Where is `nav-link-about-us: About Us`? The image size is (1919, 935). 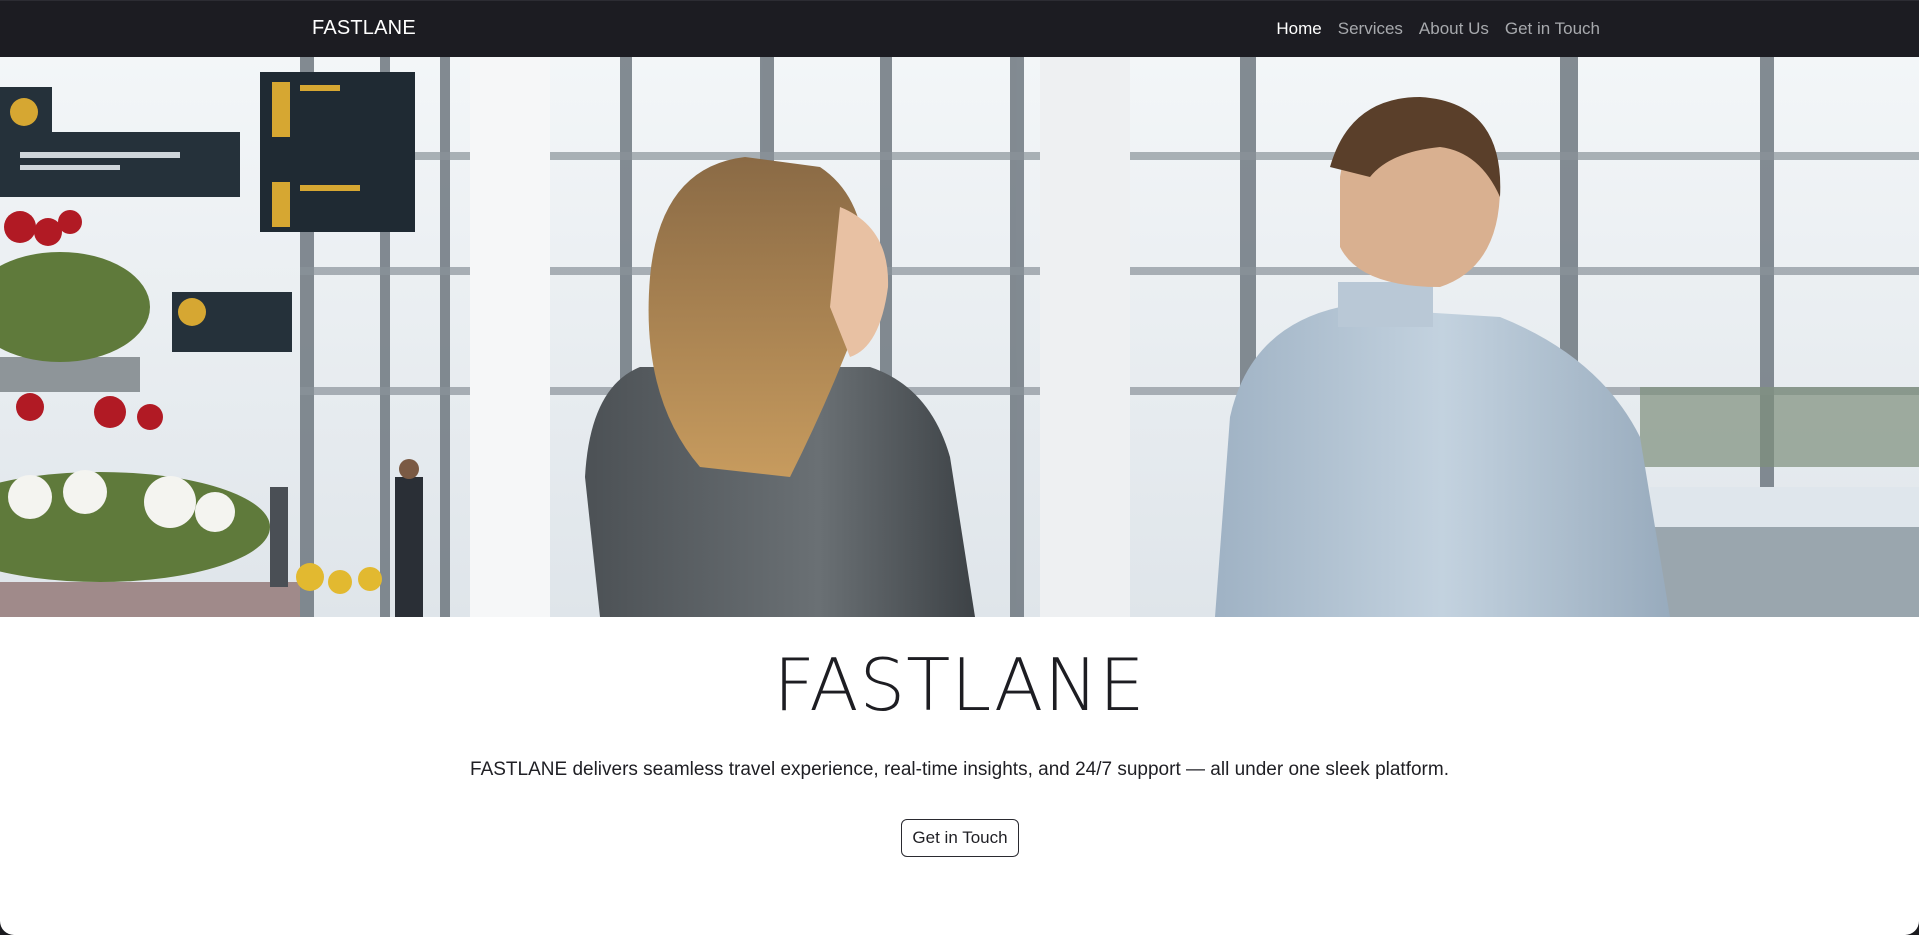
nav-link-about-us: About Us is located at coordinates (1454, 29).